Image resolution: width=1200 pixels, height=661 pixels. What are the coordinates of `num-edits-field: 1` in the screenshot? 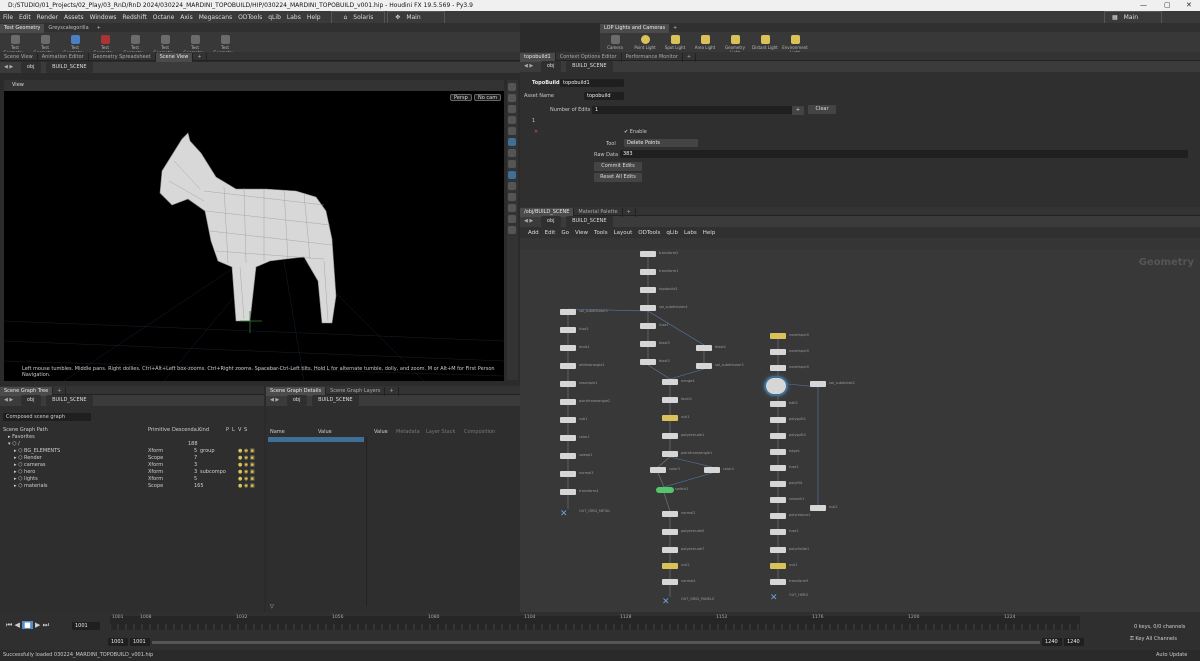 It's located at (692, 110).